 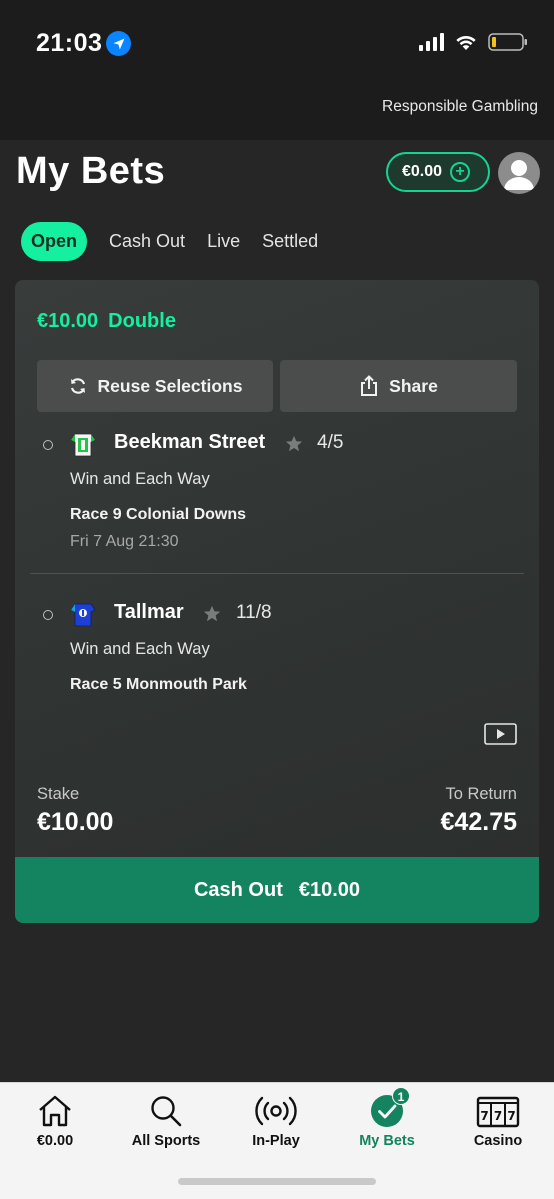 What do you see at coordinates (460, 107) in the screenshot?
I see `responsible-gambling-link: Responsible Gambling` at bounding box center [460, 107].